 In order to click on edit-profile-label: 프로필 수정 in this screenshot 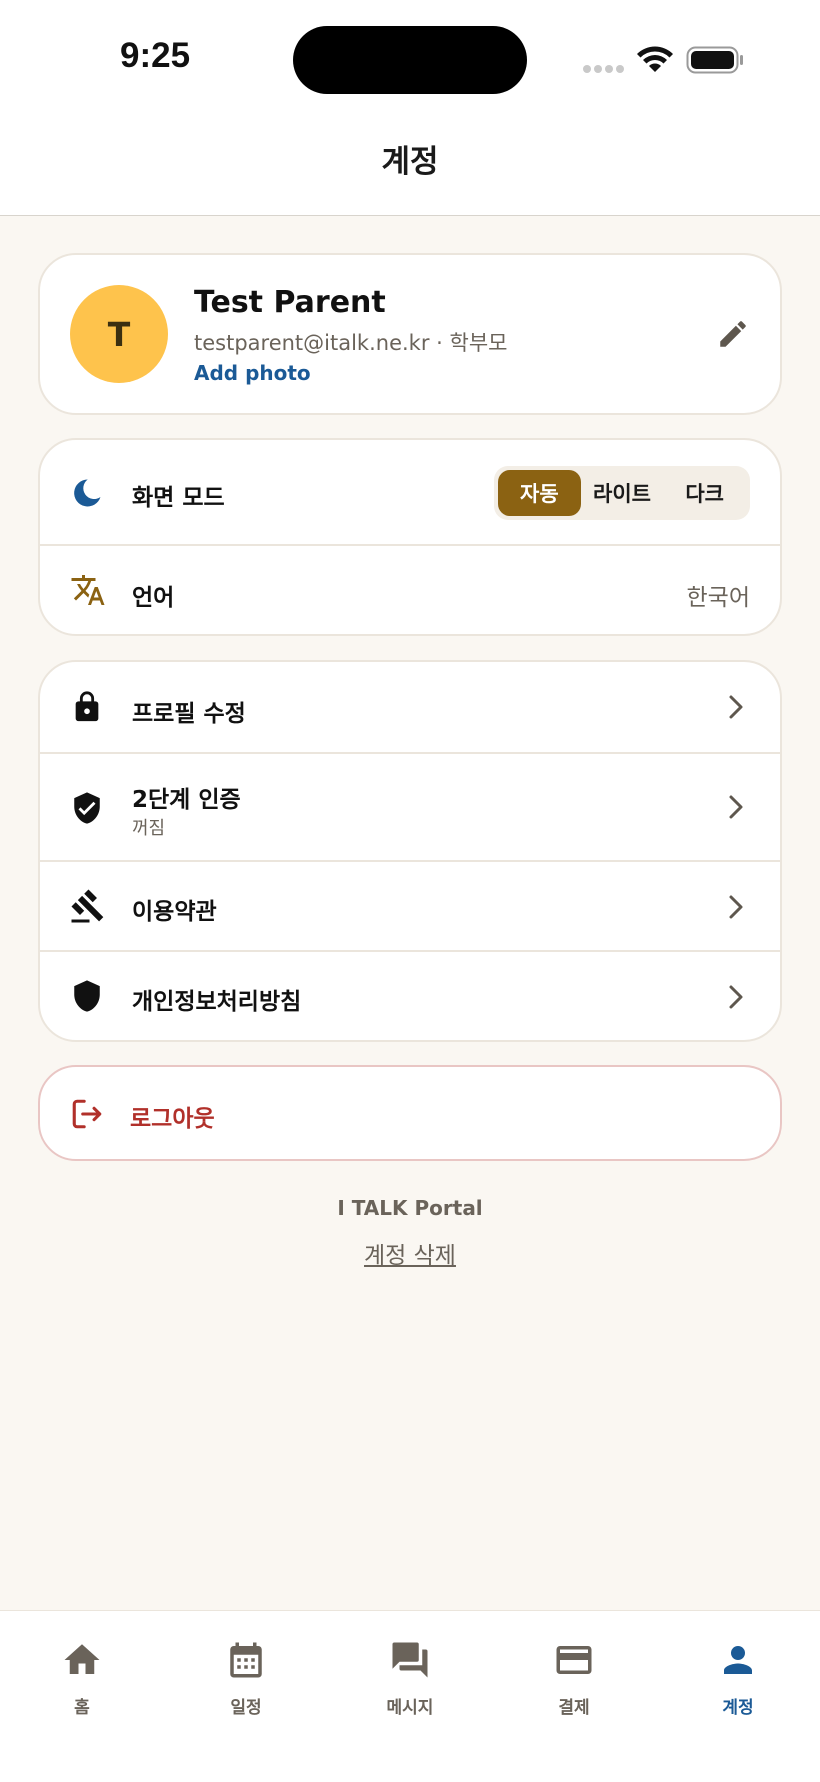, I will do `click(189, 714)`.